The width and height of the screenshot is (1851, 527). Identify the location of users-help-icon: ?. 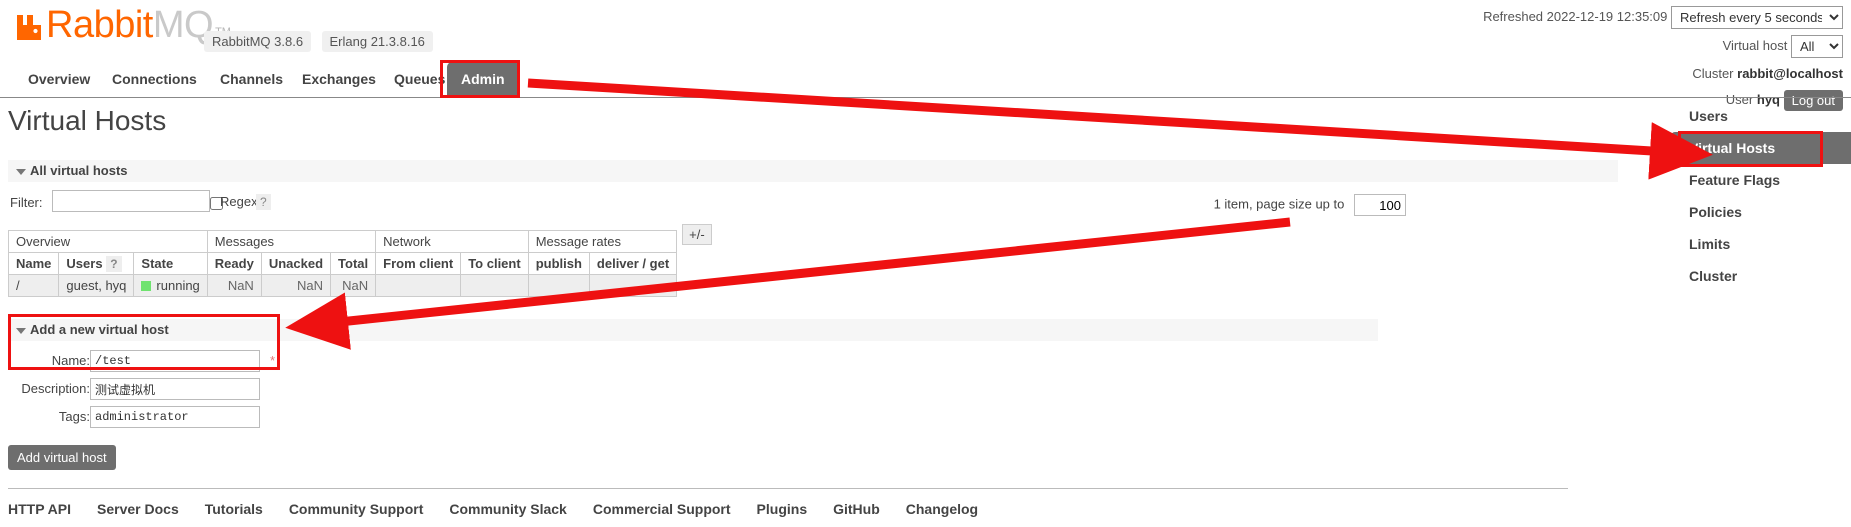
(114, 264).